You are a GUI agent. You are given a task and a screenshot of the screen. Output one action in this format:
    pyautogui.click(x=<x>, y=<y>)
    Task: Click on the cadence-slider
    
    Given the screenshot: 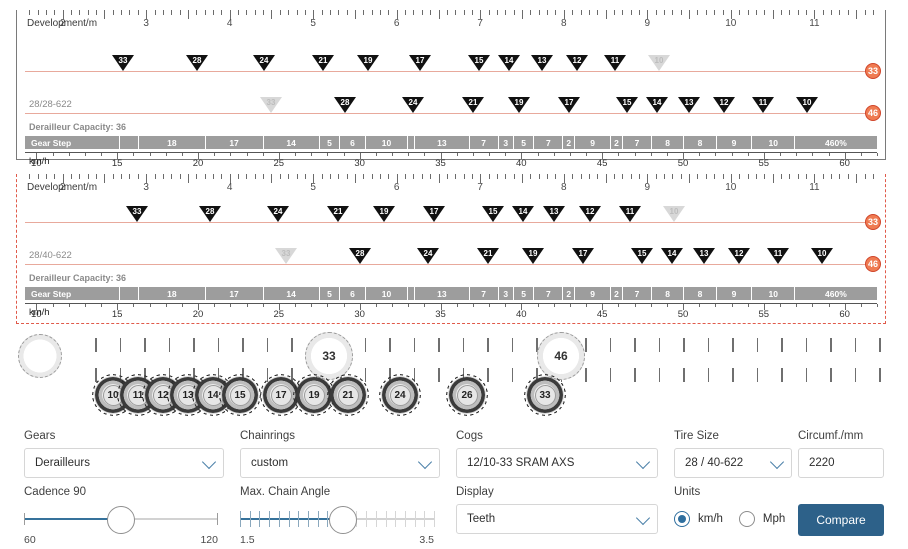 What is the action you would take?
    pyautogui.click(x=121, y=519)
    